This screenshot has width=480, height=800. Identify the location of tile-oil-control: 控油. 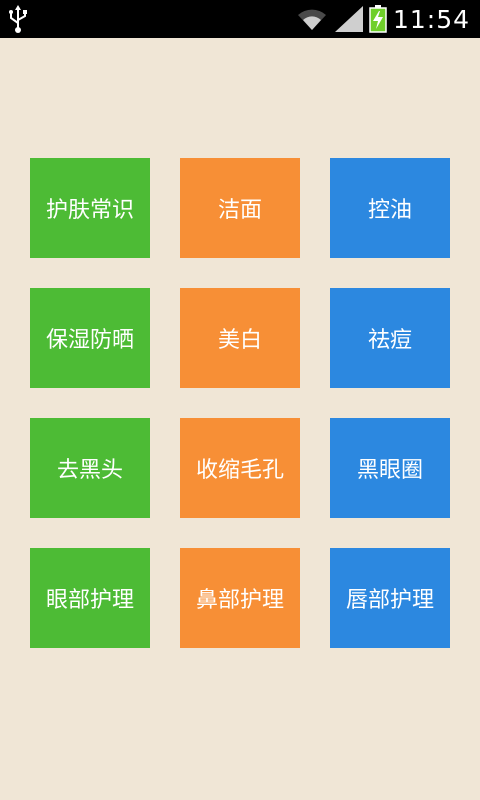
(390, 208).